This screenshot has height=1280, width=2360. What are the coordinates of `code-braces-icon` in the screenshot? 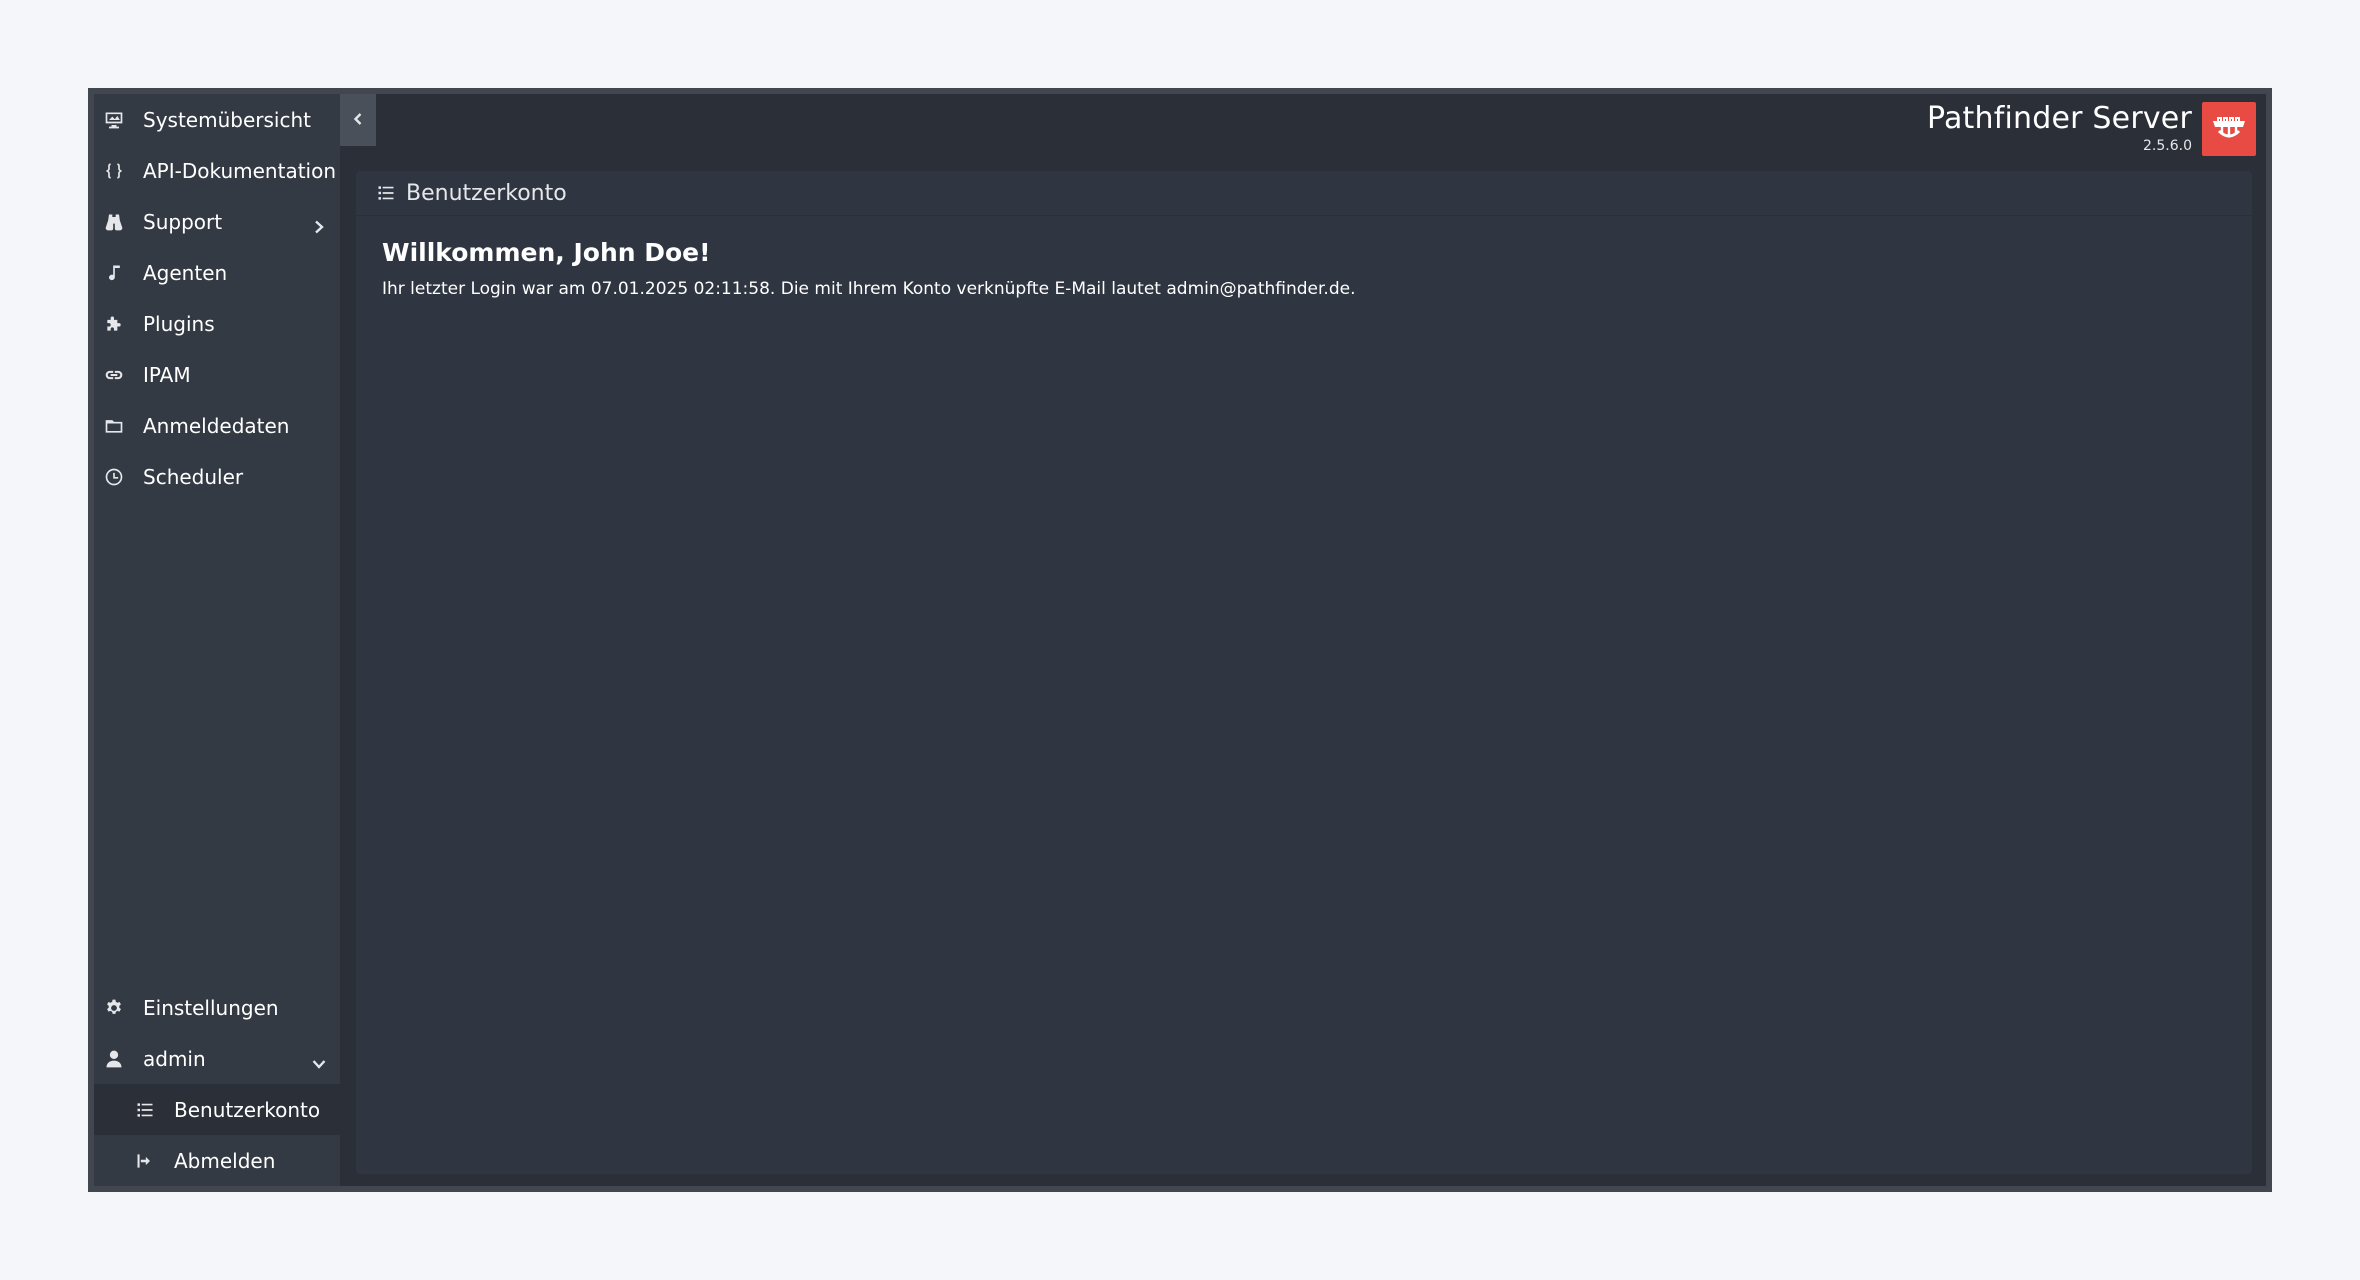 It's located at (114, 171).